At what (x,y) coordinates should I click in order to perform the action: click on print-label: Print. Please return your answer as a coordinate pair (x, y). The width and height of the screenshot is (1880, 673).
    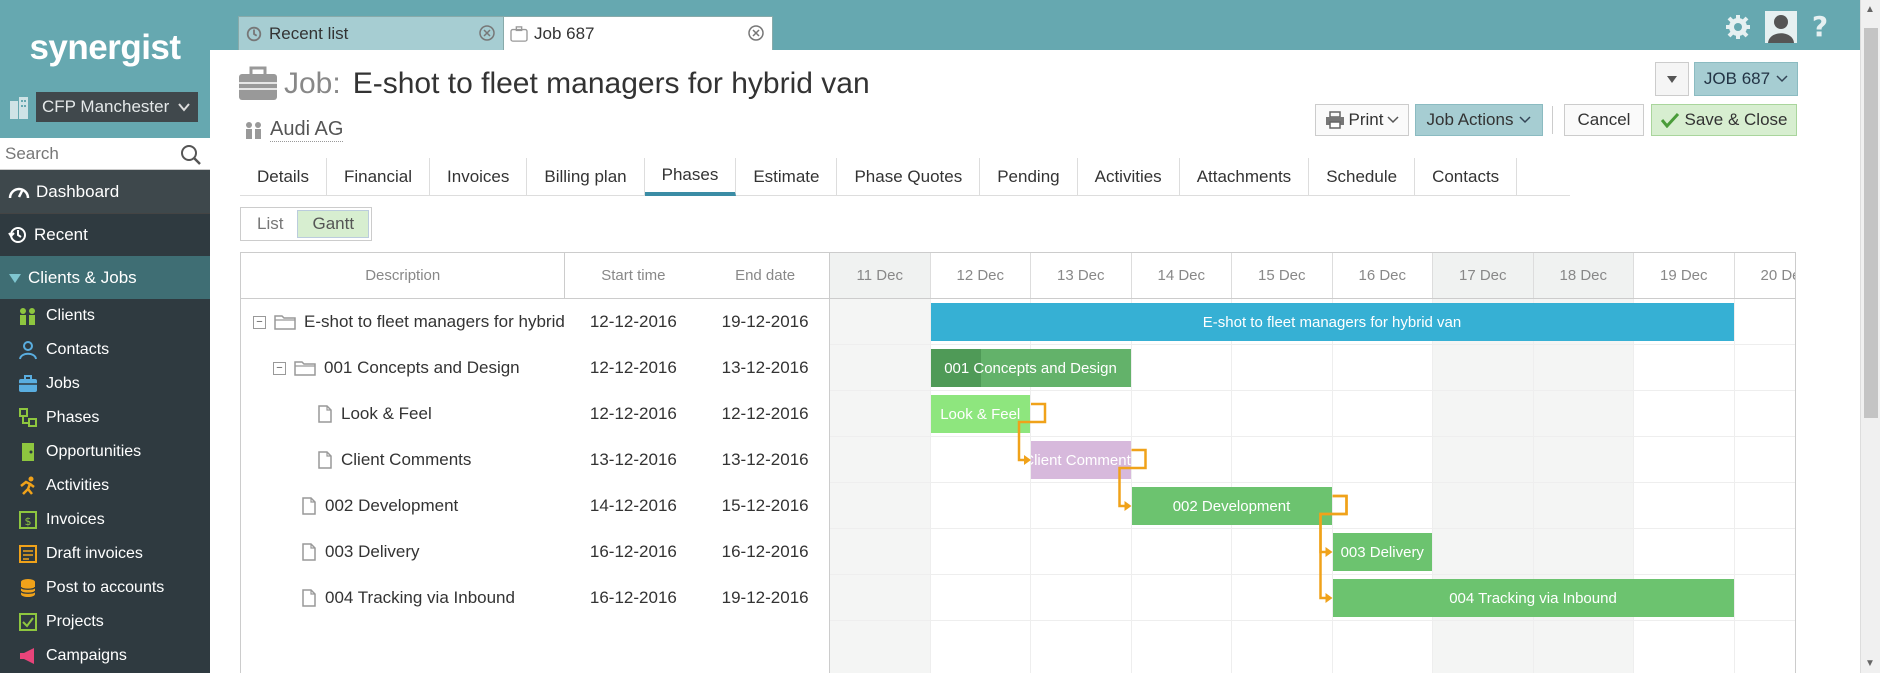
    Looking at the image, I should click on (1366, 119).